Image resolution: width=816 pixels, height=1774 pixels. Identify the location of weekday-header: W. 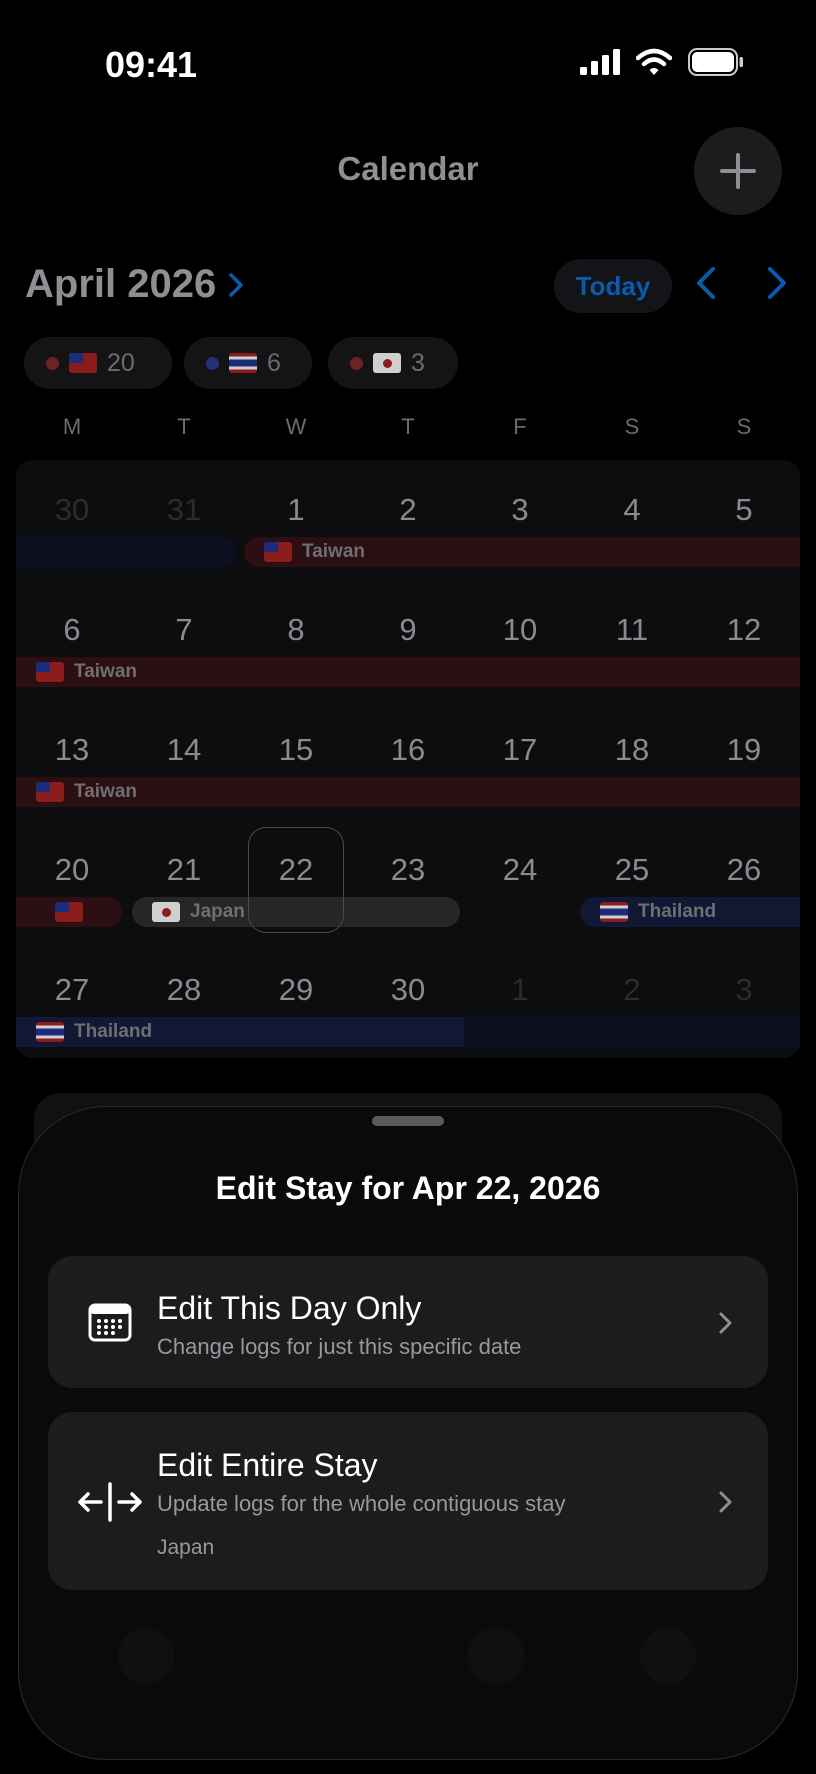
(296, 426).